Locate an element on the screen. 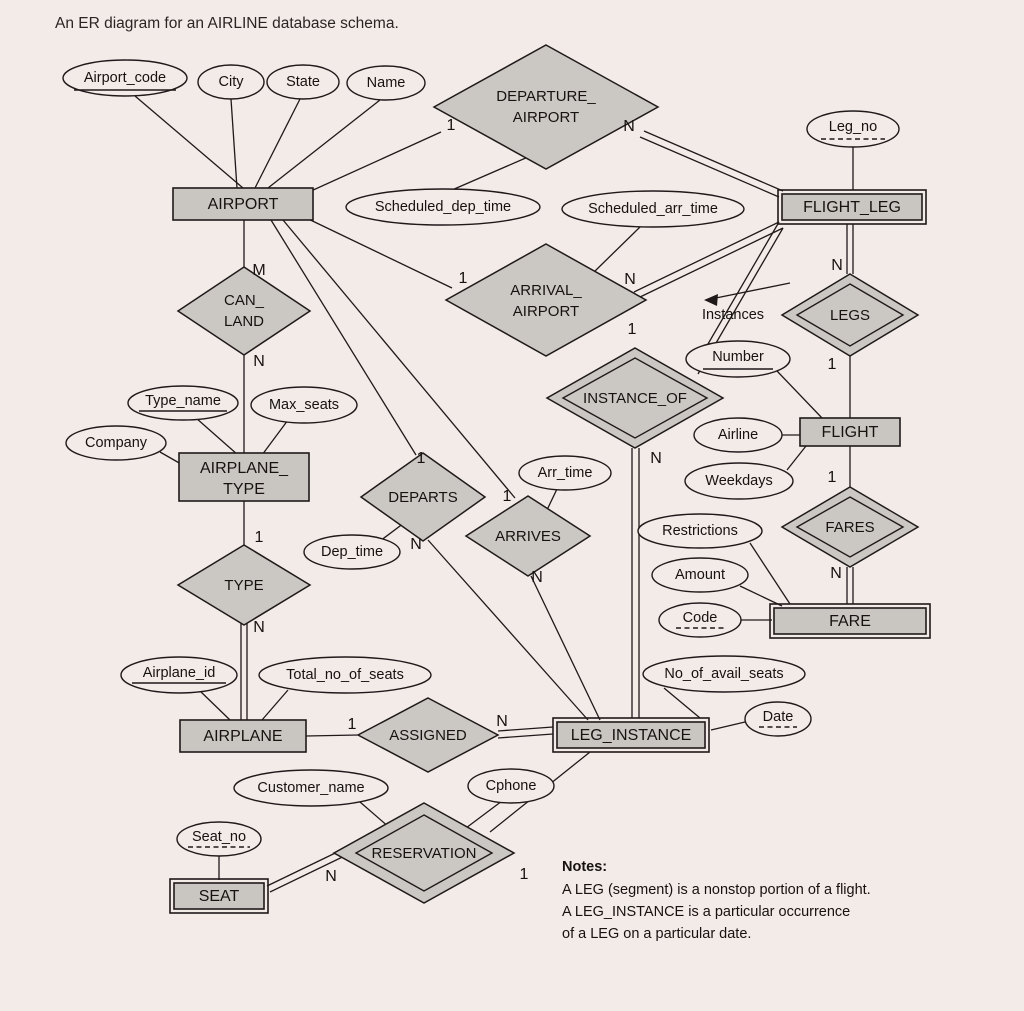 This screenshot has height=1011, width=1024. cardinality-fares-fare: N is located at coordinates (836, 573).